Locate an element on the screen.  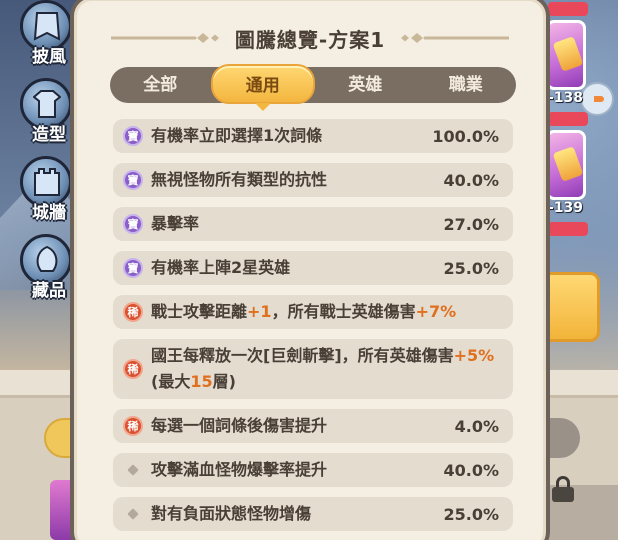
row-value: 100.0% is located at coordinates (465, 136).